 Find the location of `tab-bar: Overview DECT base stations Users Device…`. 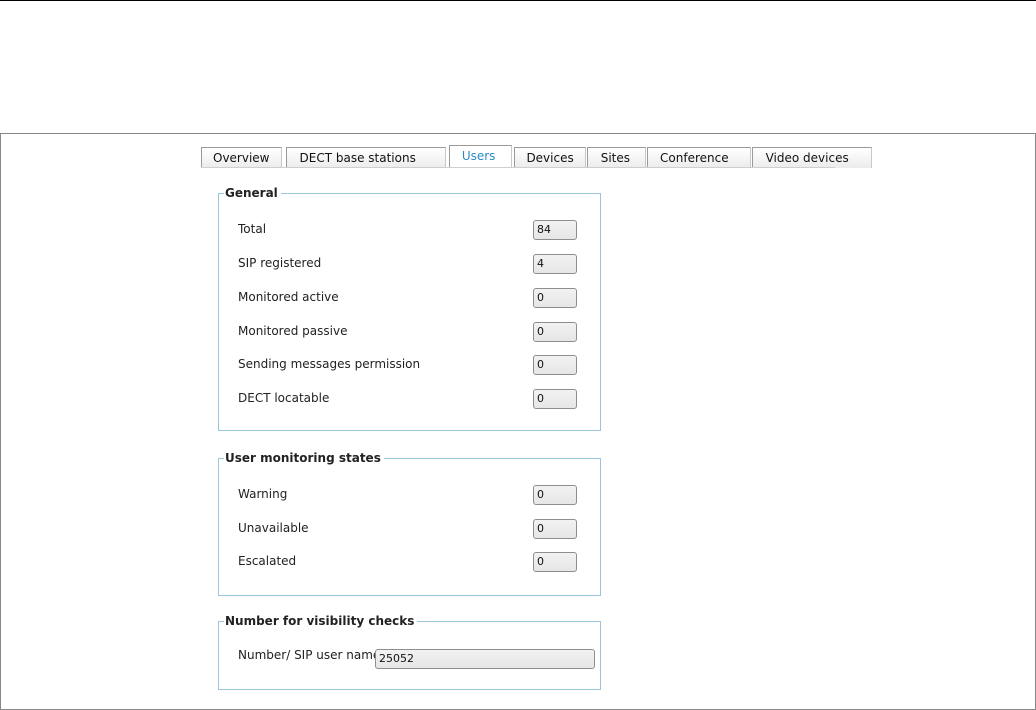

tab-bar: Overview DECT base stations Users Device… is located at coordinates (537, 156).